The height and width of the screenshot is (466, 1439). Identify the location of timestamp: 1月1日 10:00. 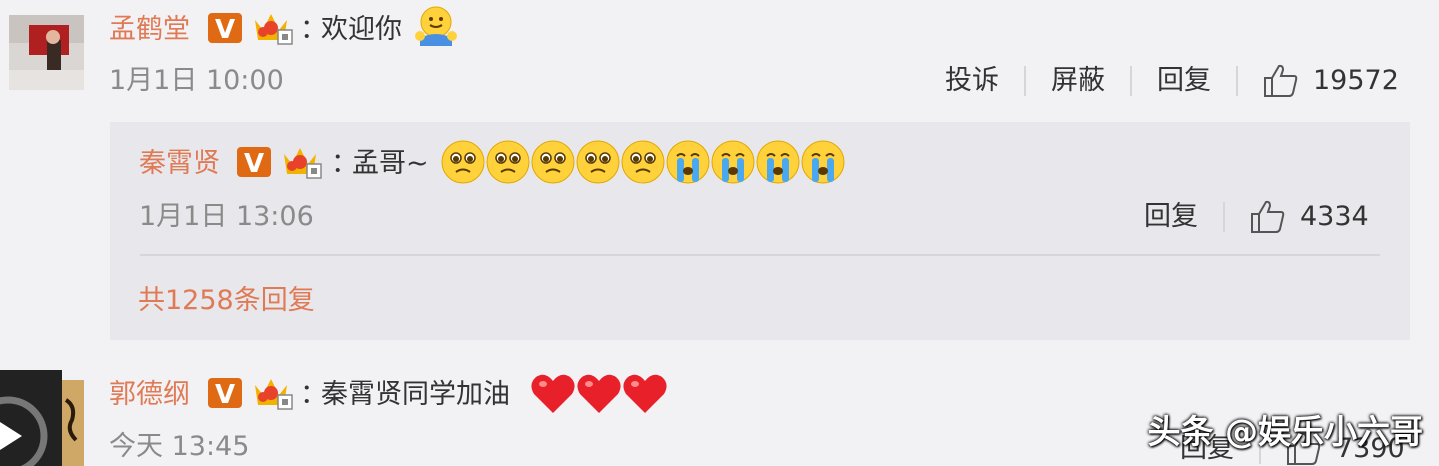
(196, 80).